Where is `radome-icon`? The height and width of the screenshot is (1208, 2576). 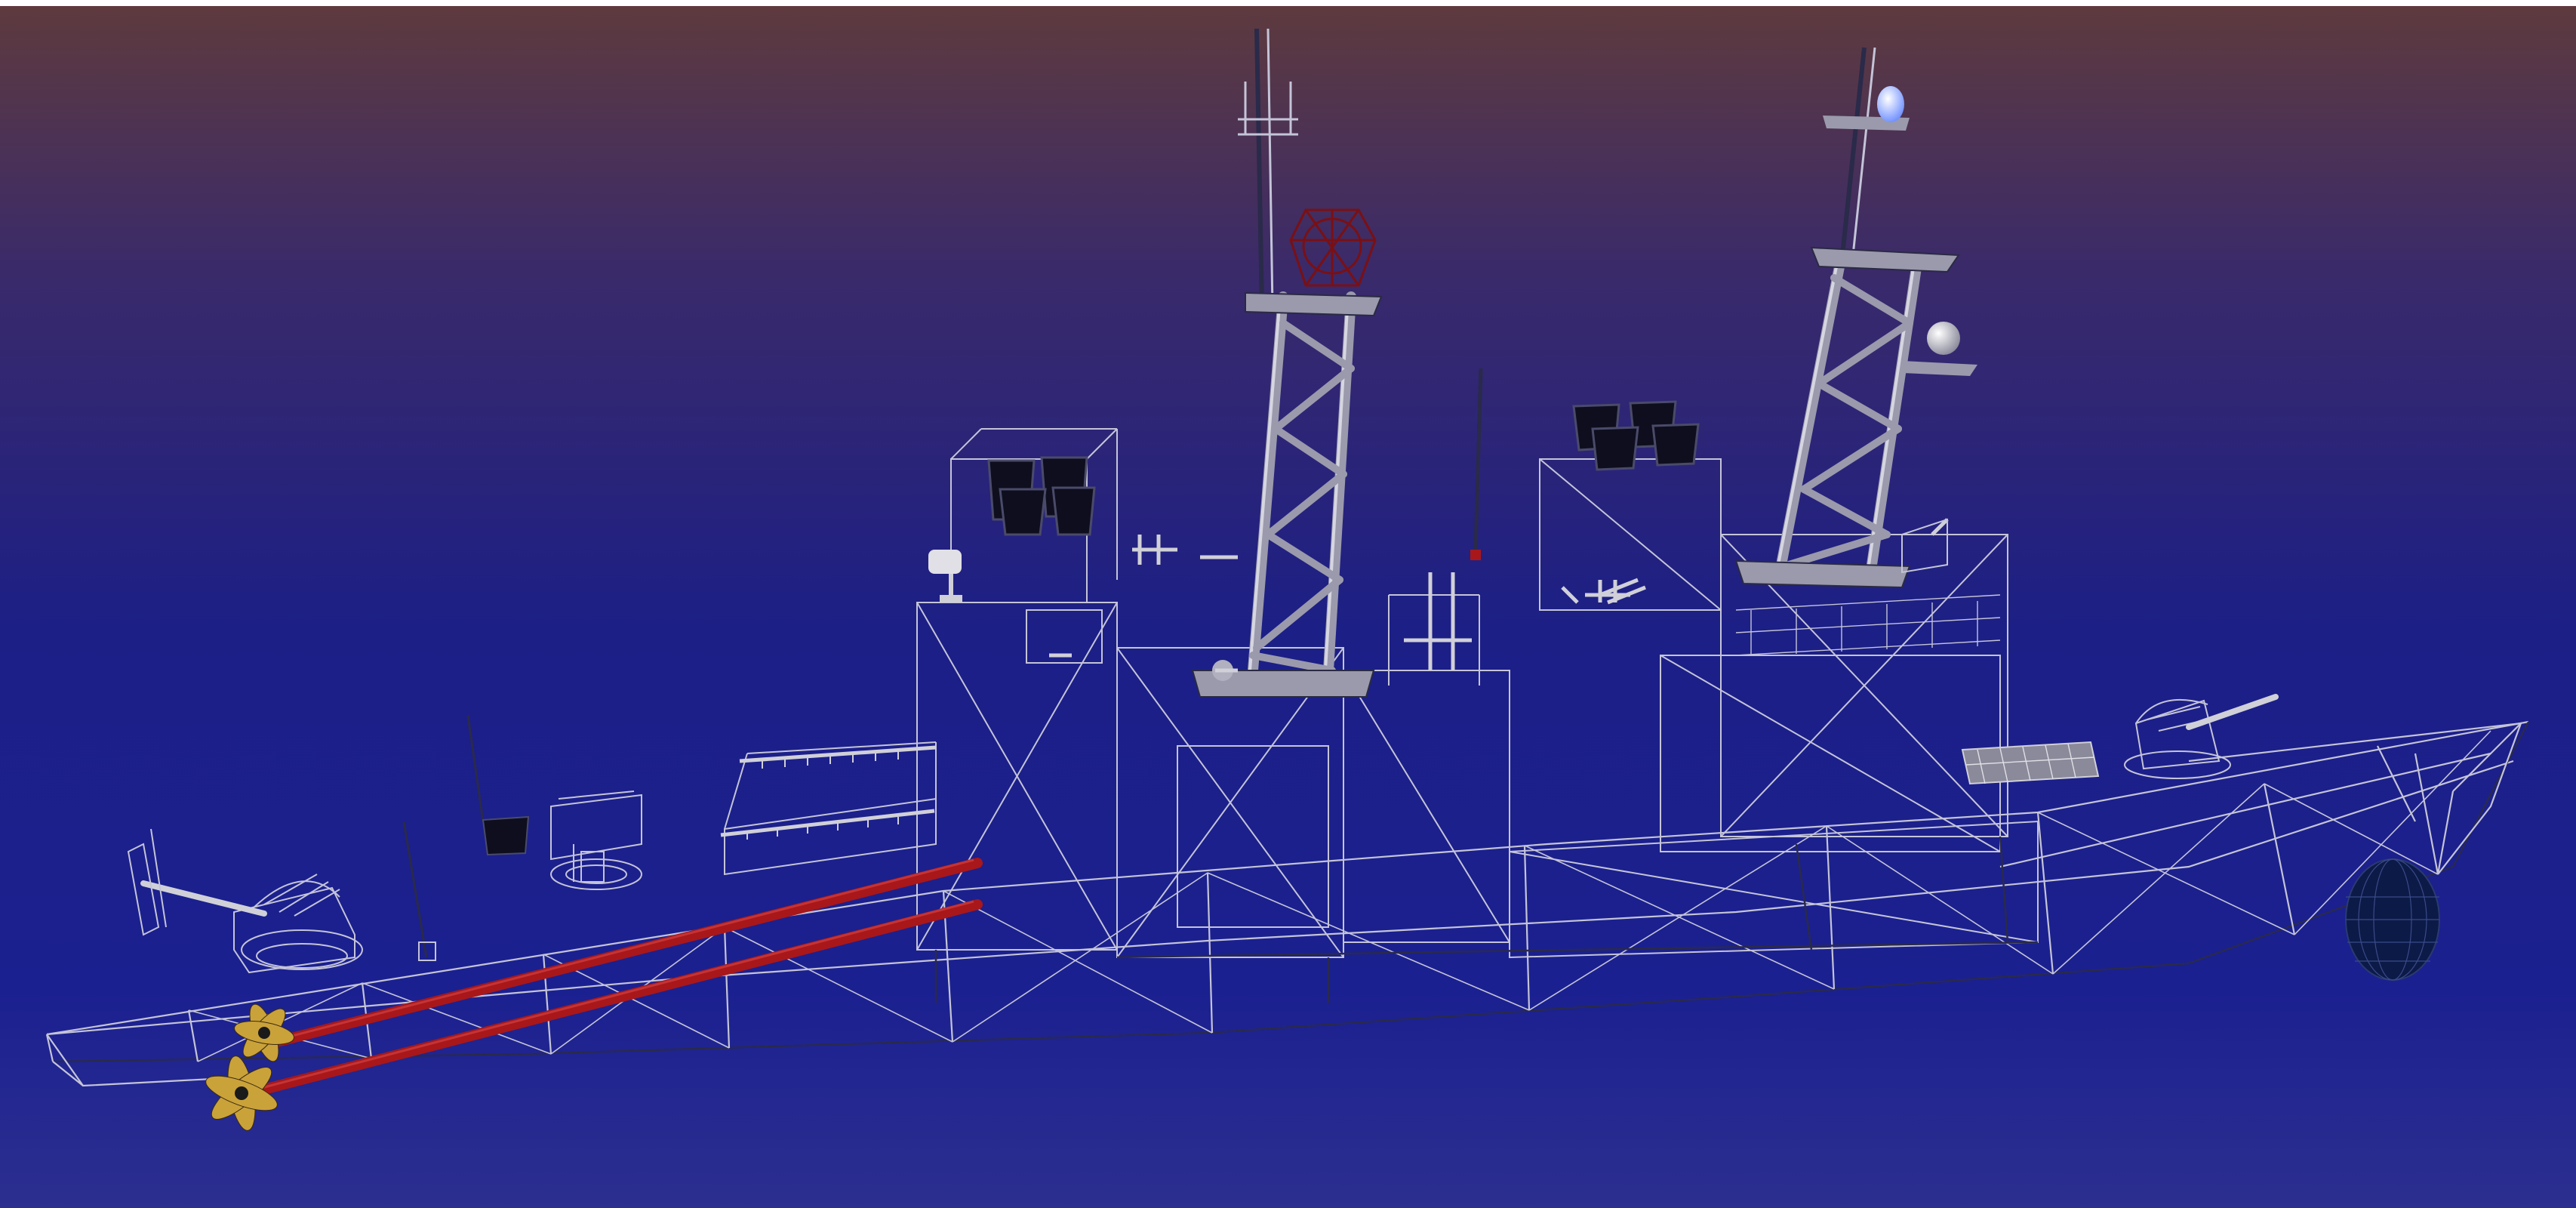
radome-icon is located at coordinates (1943, 339).